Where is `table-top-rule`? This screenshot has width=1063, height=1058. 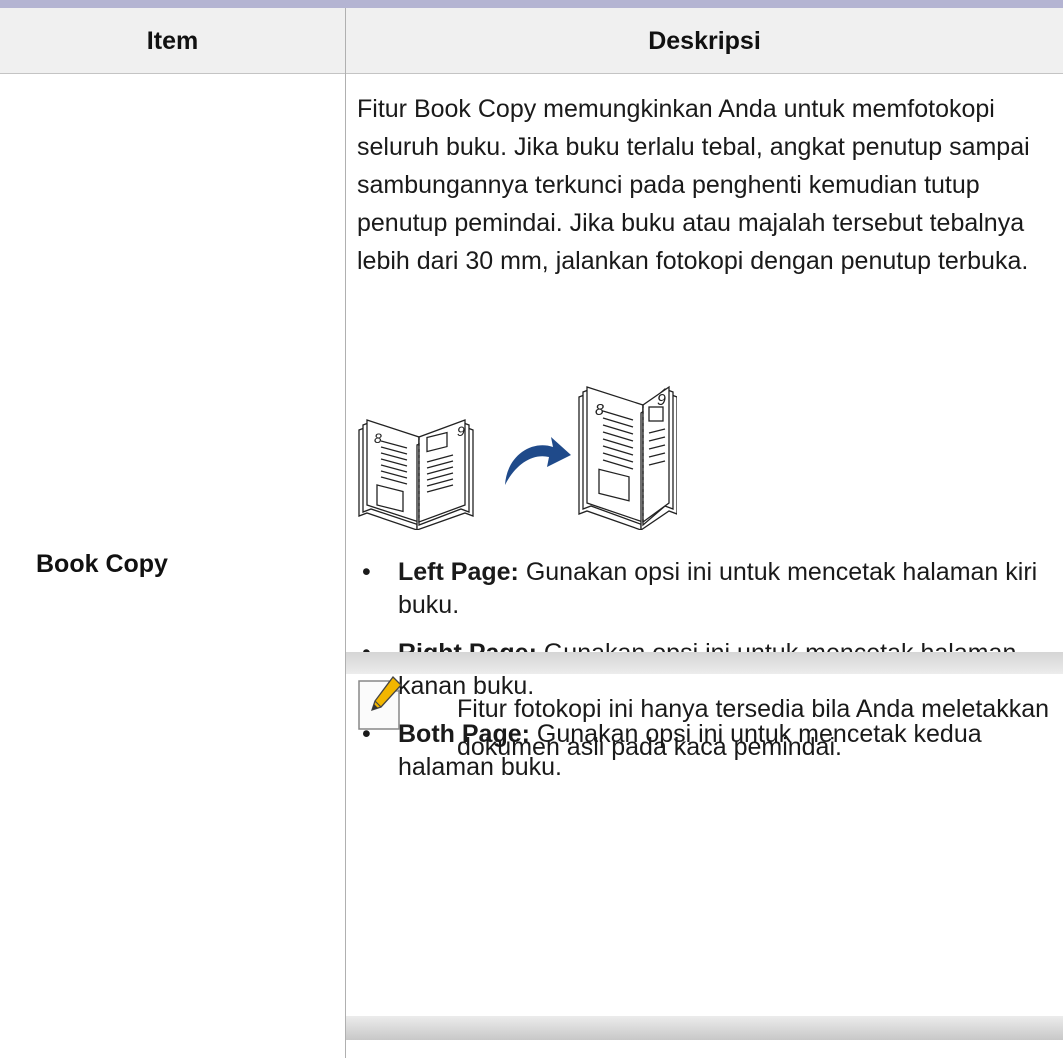
table-top-rule is located at coordinates (531, 4).